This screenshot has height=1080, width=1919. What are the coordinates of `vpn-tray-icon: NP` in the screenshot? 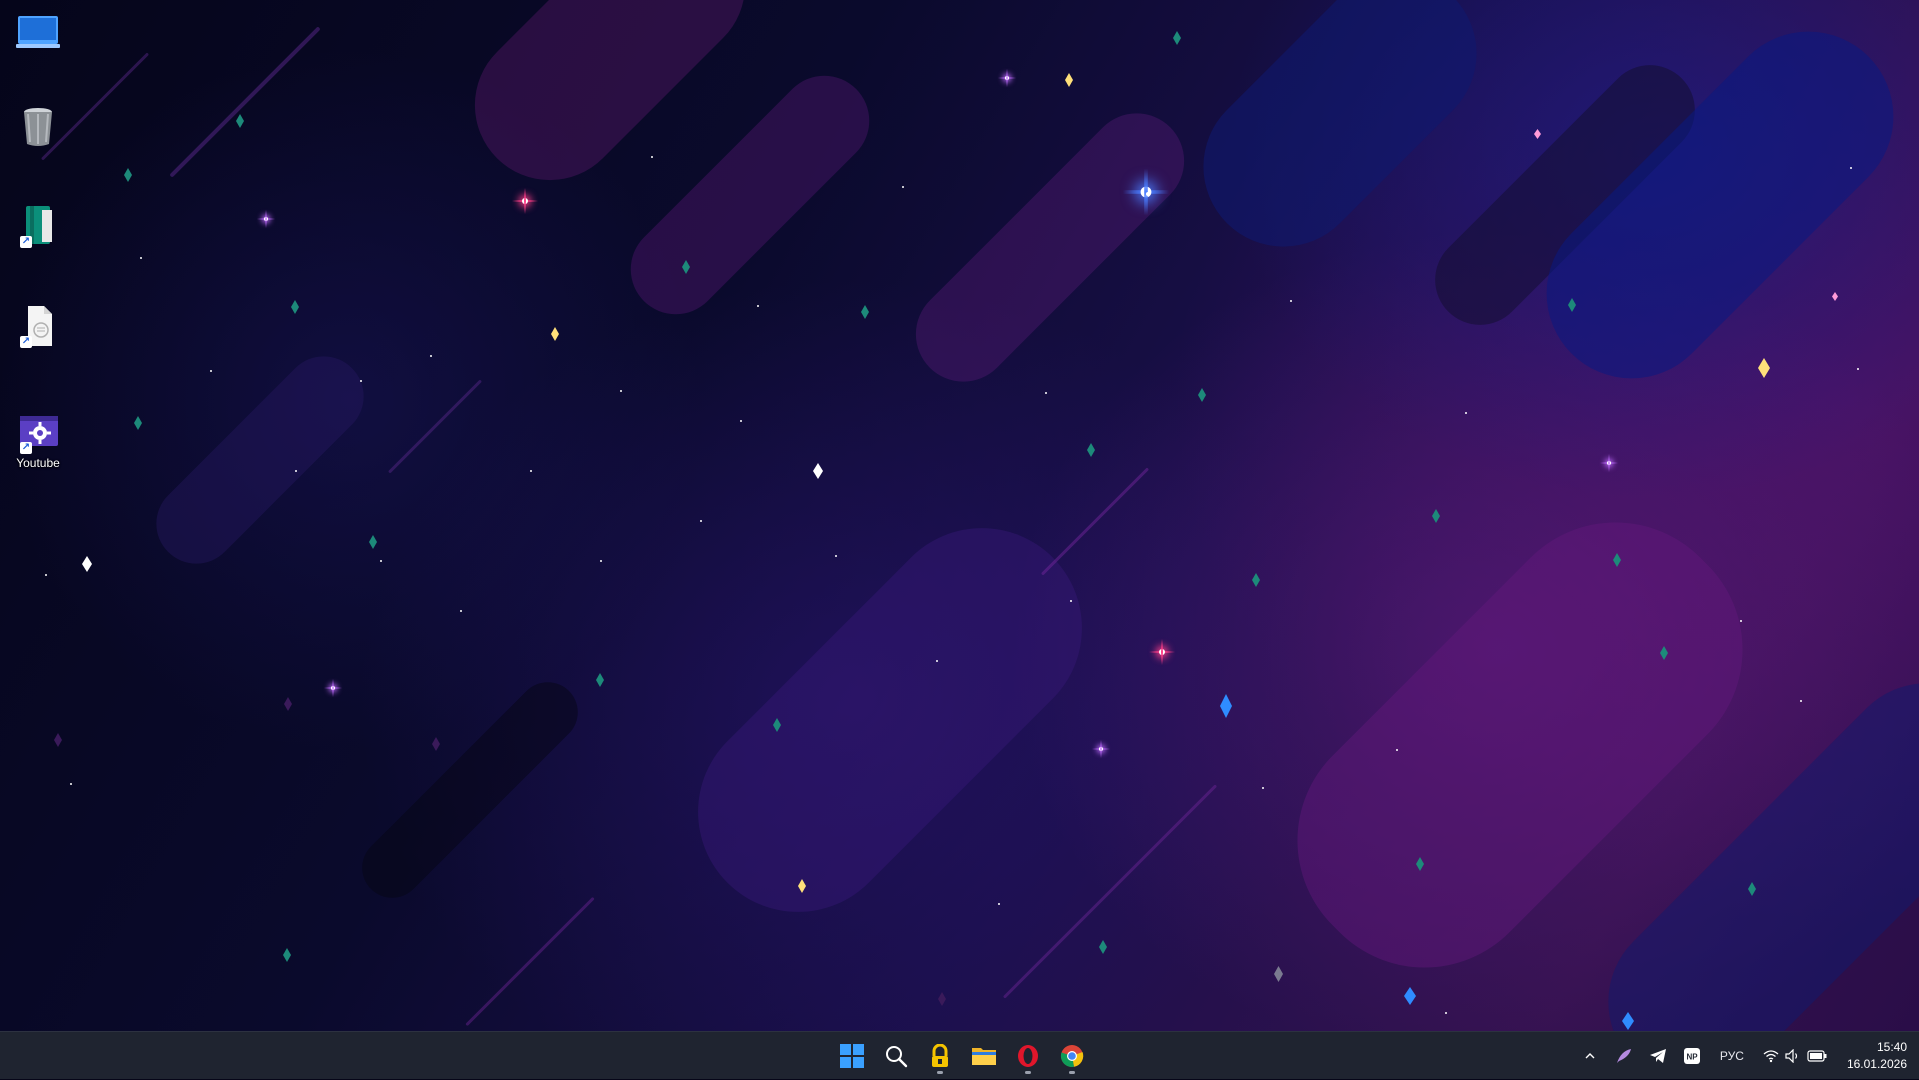 It's located at (1691, 1056).